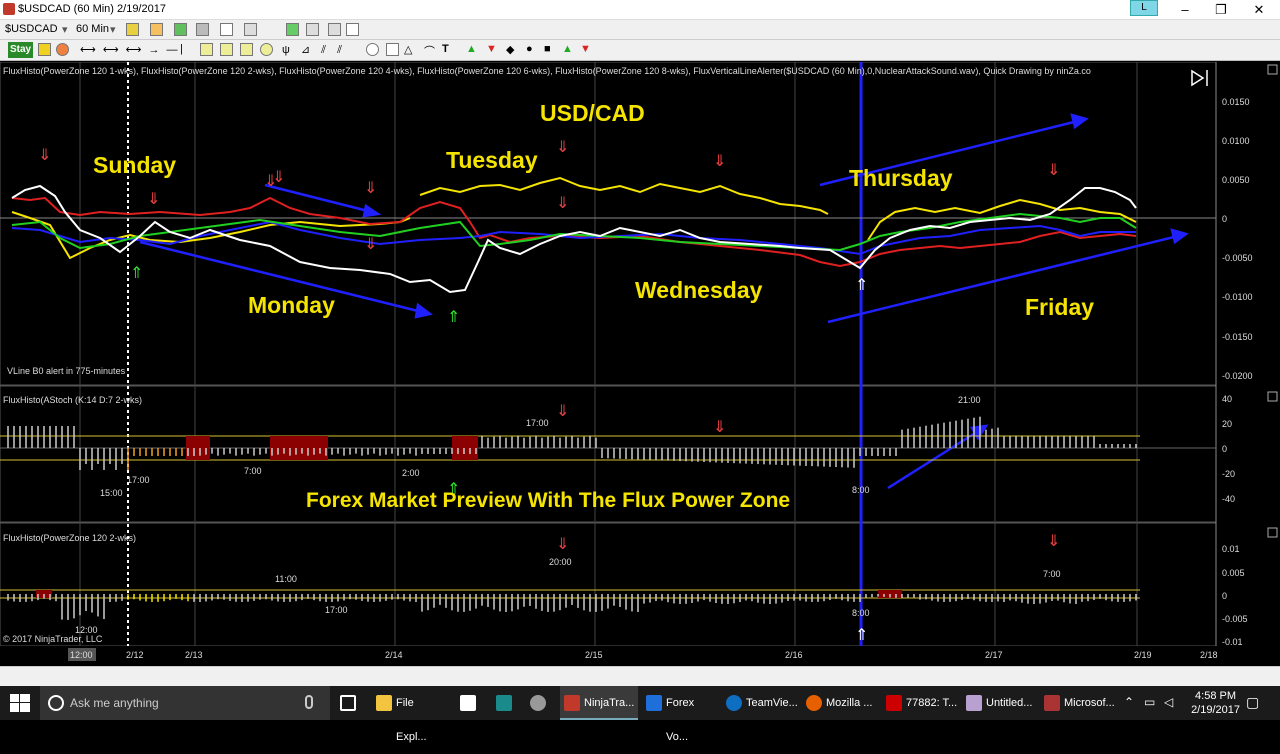 The height and width of the screenshot is (754, 1280). I want to click on folder-icon, so click(384, 703).